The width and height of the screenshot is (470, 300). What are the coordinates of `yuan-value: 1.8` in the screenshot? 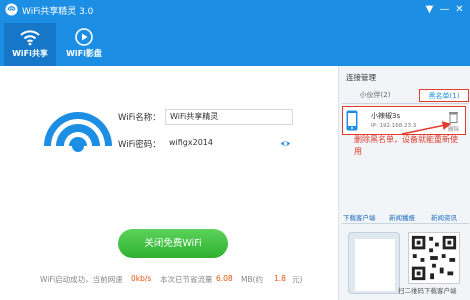 It's located at (280, 278).